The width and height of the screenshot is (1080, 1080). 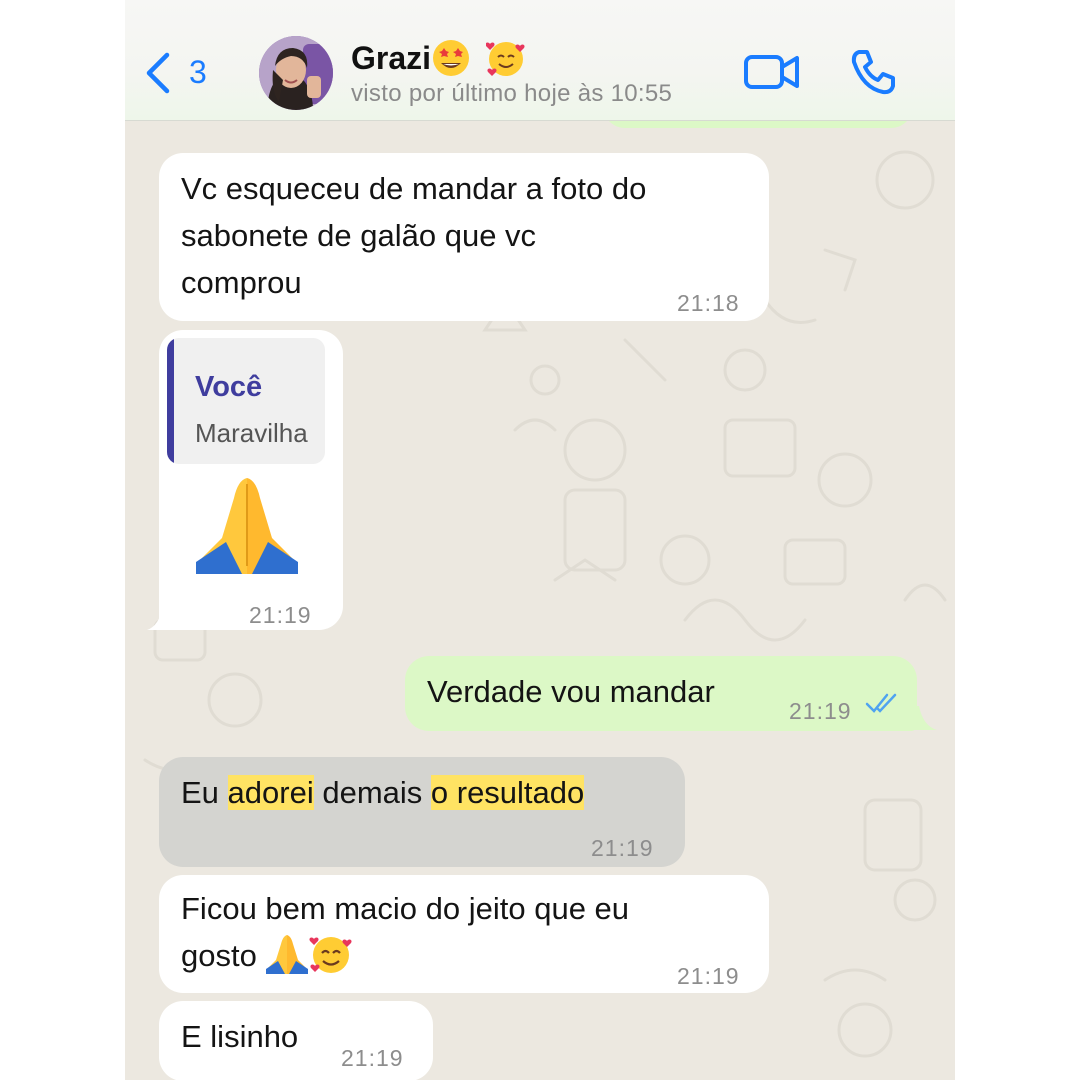 What do you see at coordinates (175, 73) in the screenshot?
I see `back-button: 3` at bounding box center [175, 73].